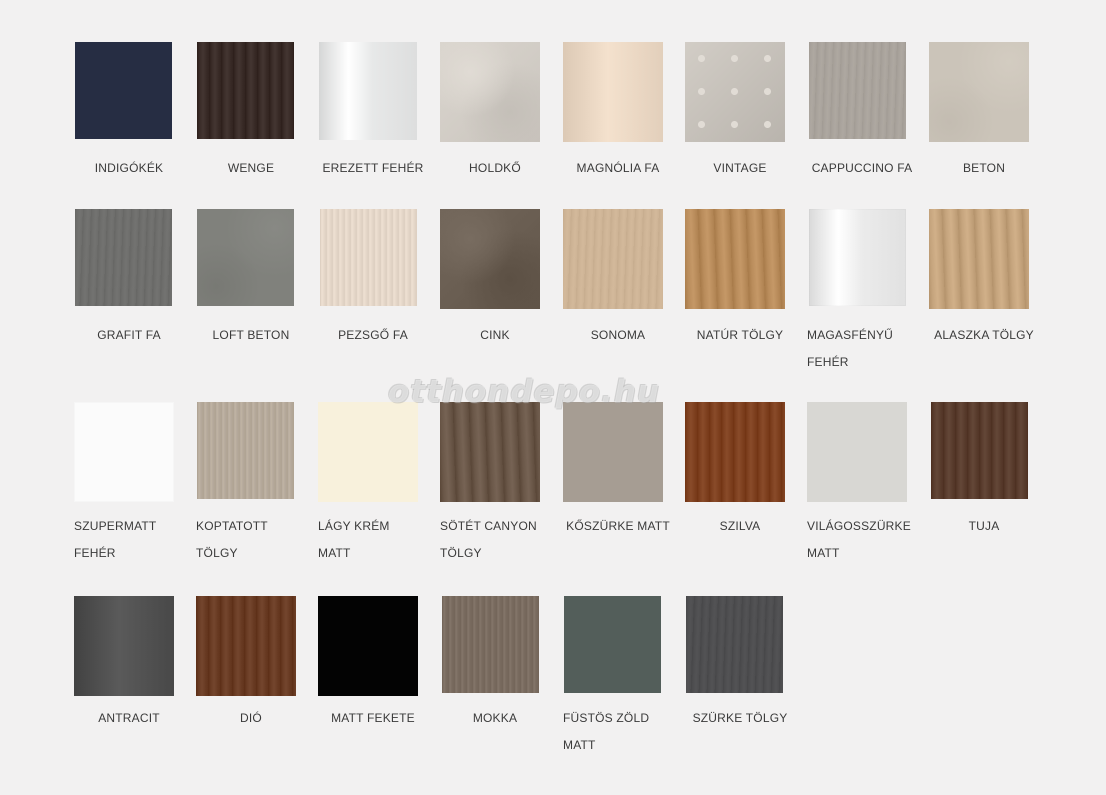 This screenshot has width=1106, height=795. I want to click on swatch-label: MOKKA, so click(495, 718).